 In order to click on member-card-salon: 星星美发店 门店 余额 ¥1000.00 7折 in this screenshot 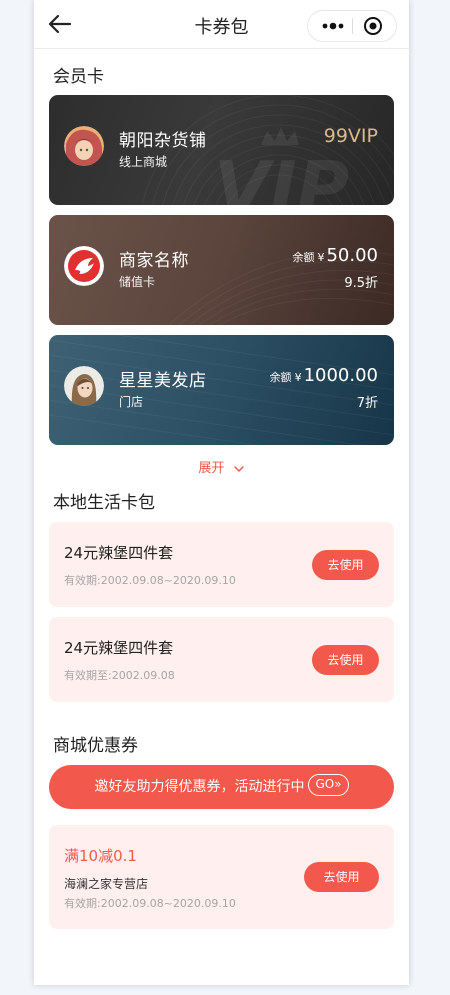, I will do `click(221, 390)`.